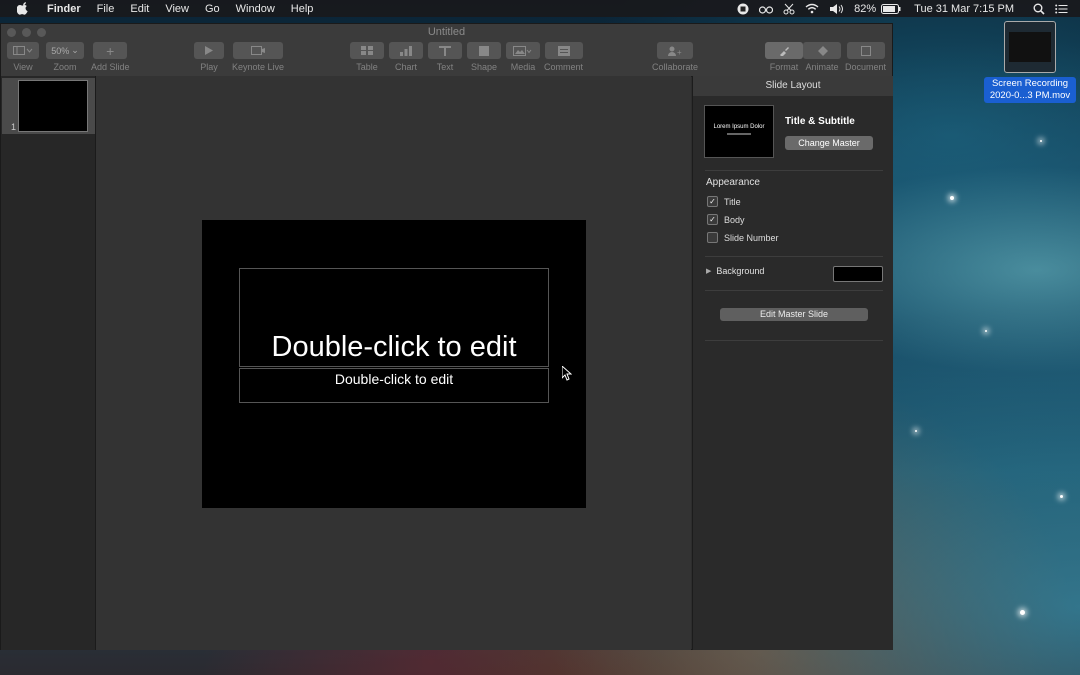  What do you see at coordinates (394, 347) in the screenshot?
I see `title-placeholder-text: Double-click to edit` at bounding box center [394, 347].